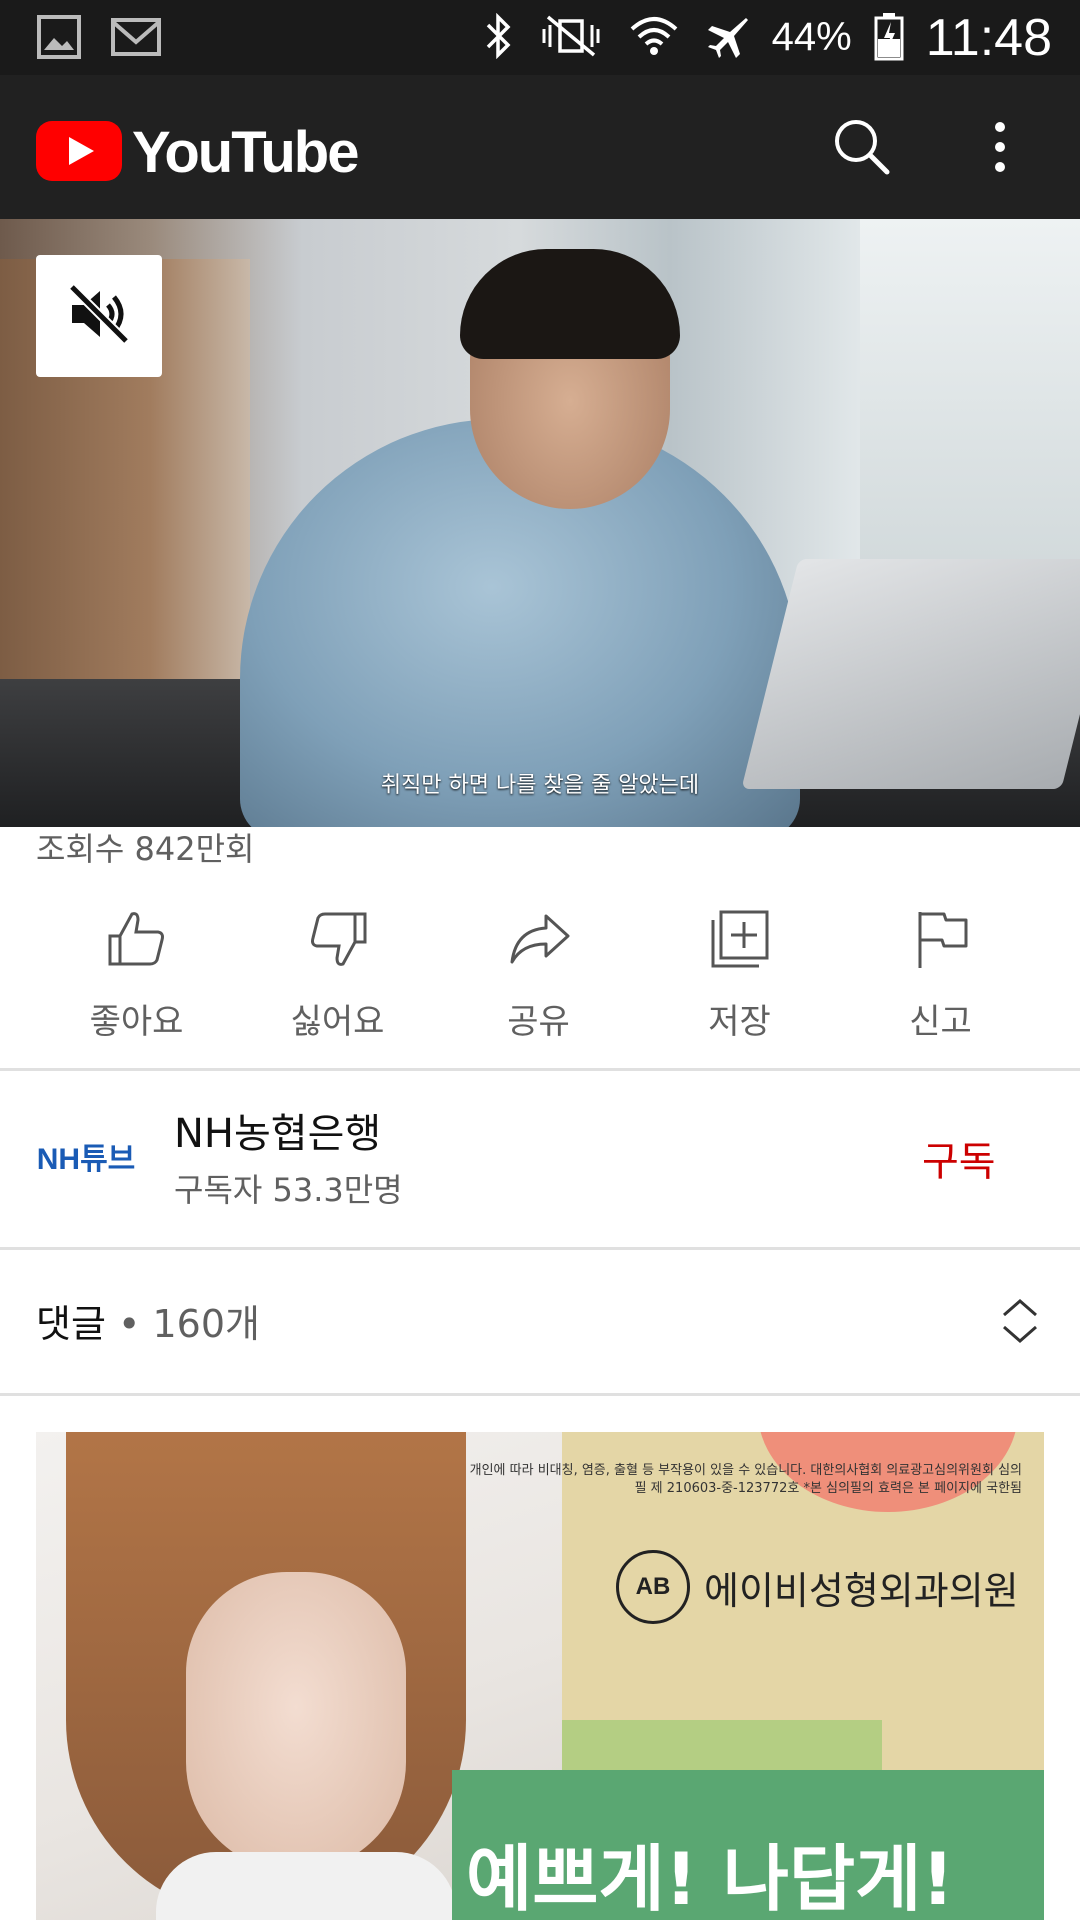 The image size is (1080, 1920). What do you see at coordinates (739, 1022) in the screenshot?
I see `save-label: 저장` at bounding box center [739, 1022].